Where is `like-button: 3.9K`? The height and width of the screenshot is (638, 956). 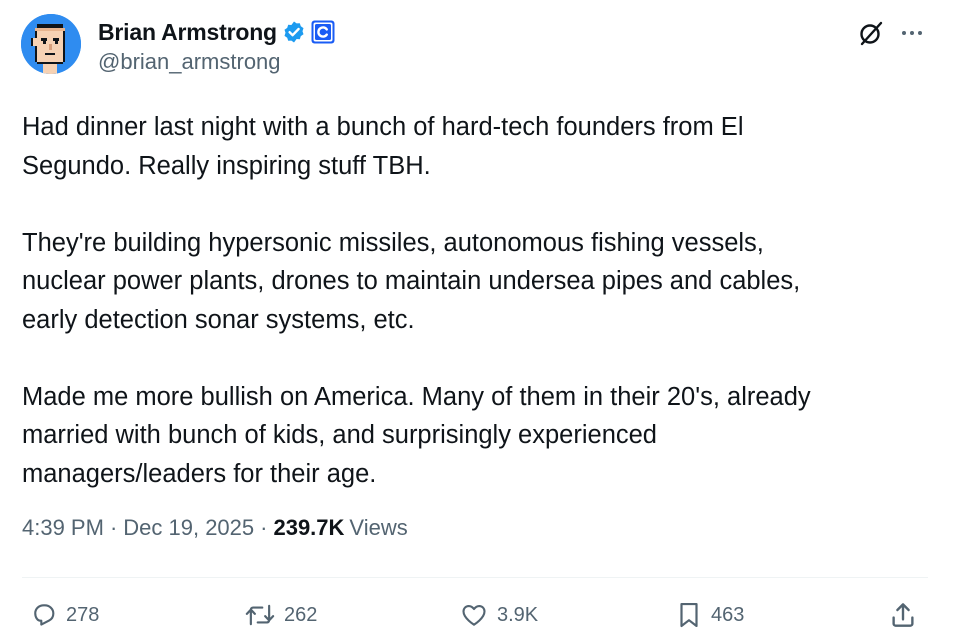 like-button: 3.9K is located at coordinates (498, 615).